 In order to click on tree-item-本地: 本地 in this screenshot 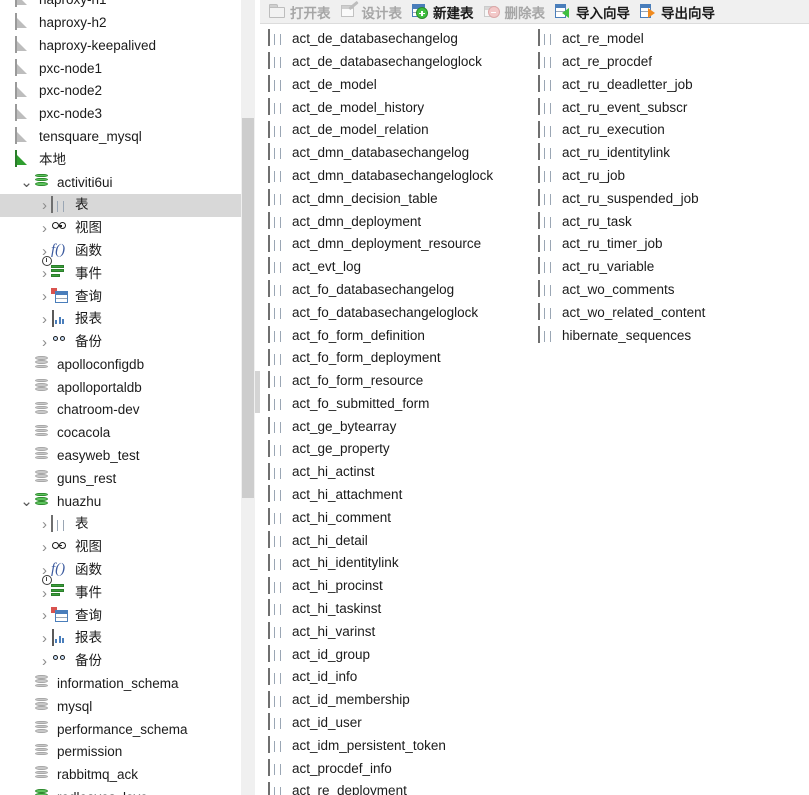, I will do `click(127, 160)`.